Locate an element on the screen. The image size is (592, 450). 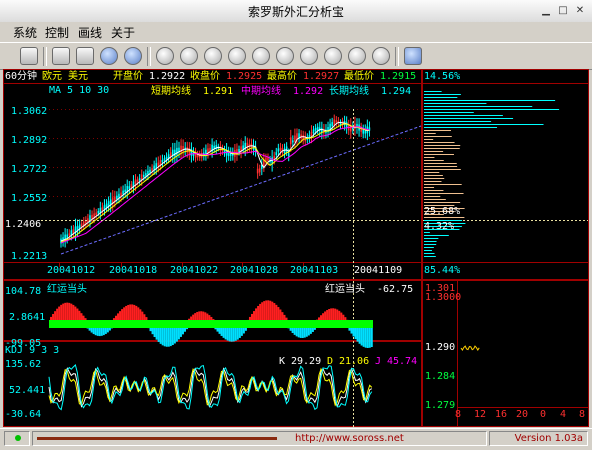
minimize-button: ▁ is located at coordinates (546, 10).